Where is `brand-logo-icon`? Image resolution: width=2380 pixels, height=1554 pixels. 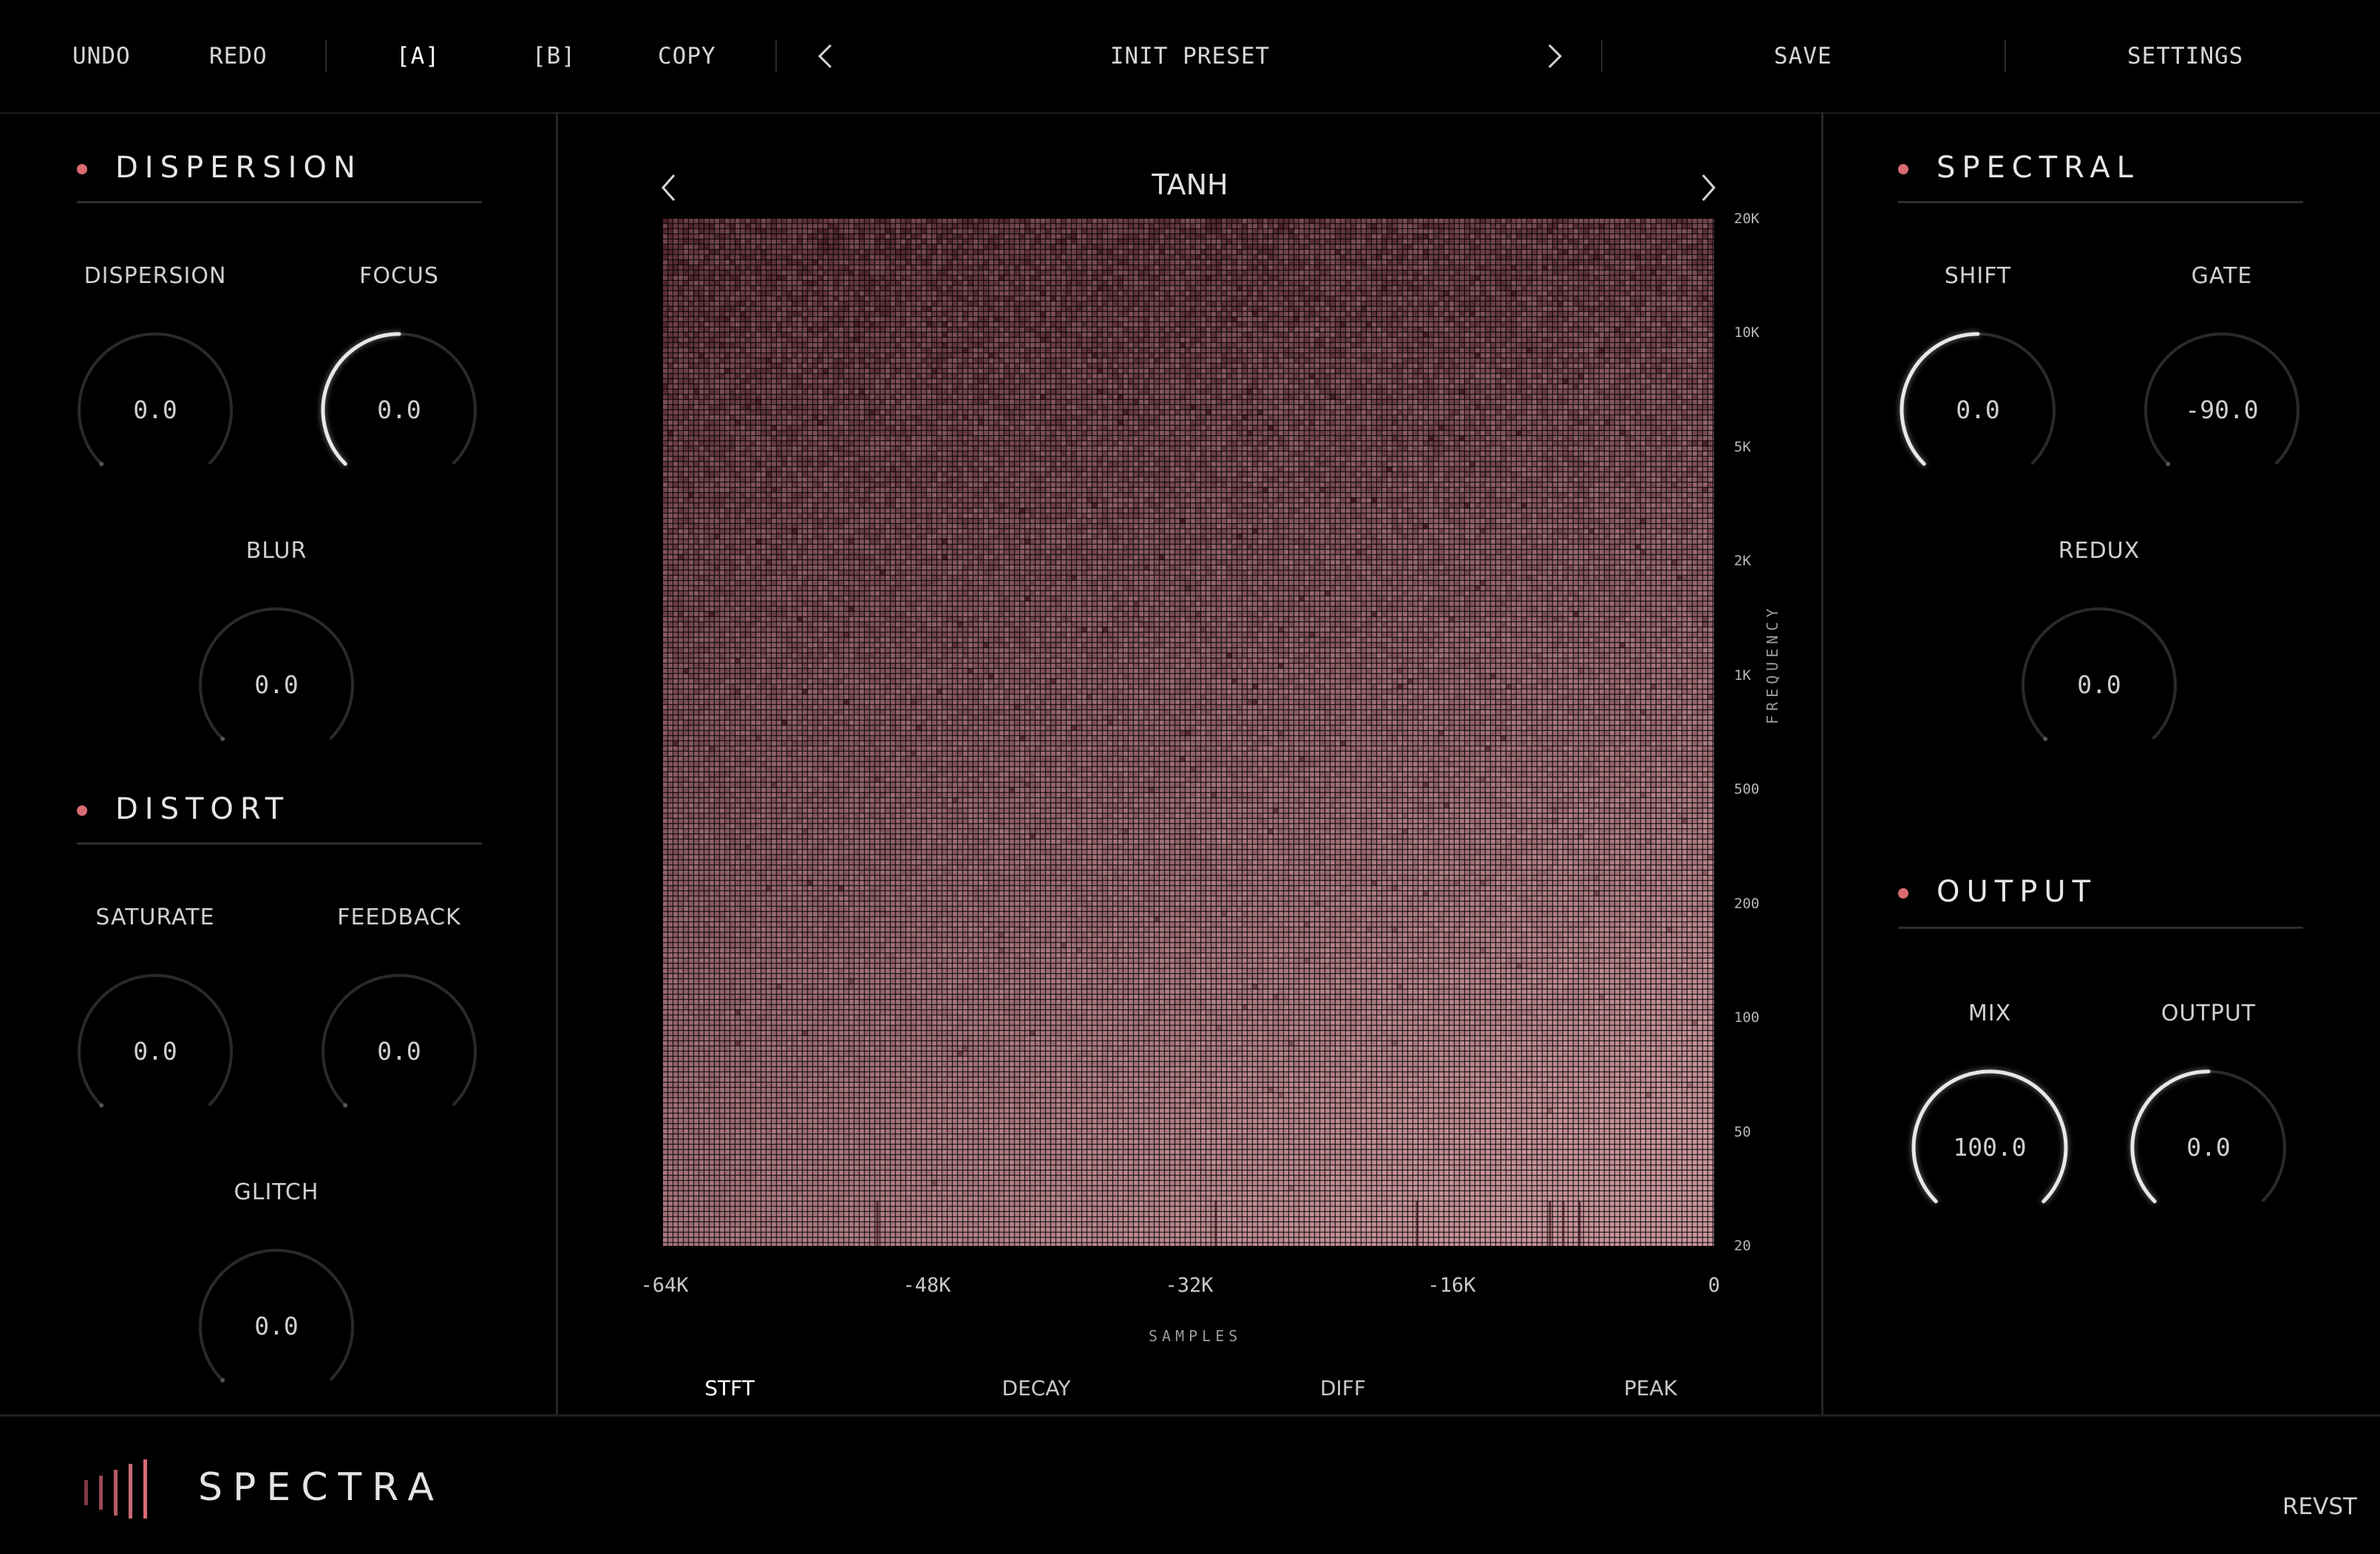 brand-logo-icon is located at coordinates (115, 1489).